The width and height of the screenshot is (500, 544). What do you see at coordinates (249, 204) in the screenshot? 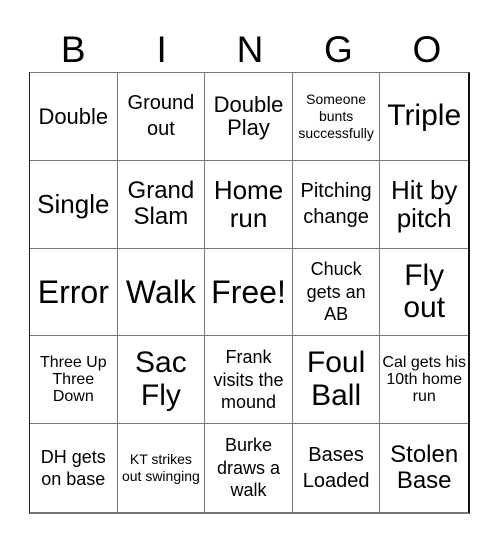
I see `bingo-cell: Home run` at bounding box center [249, 204].